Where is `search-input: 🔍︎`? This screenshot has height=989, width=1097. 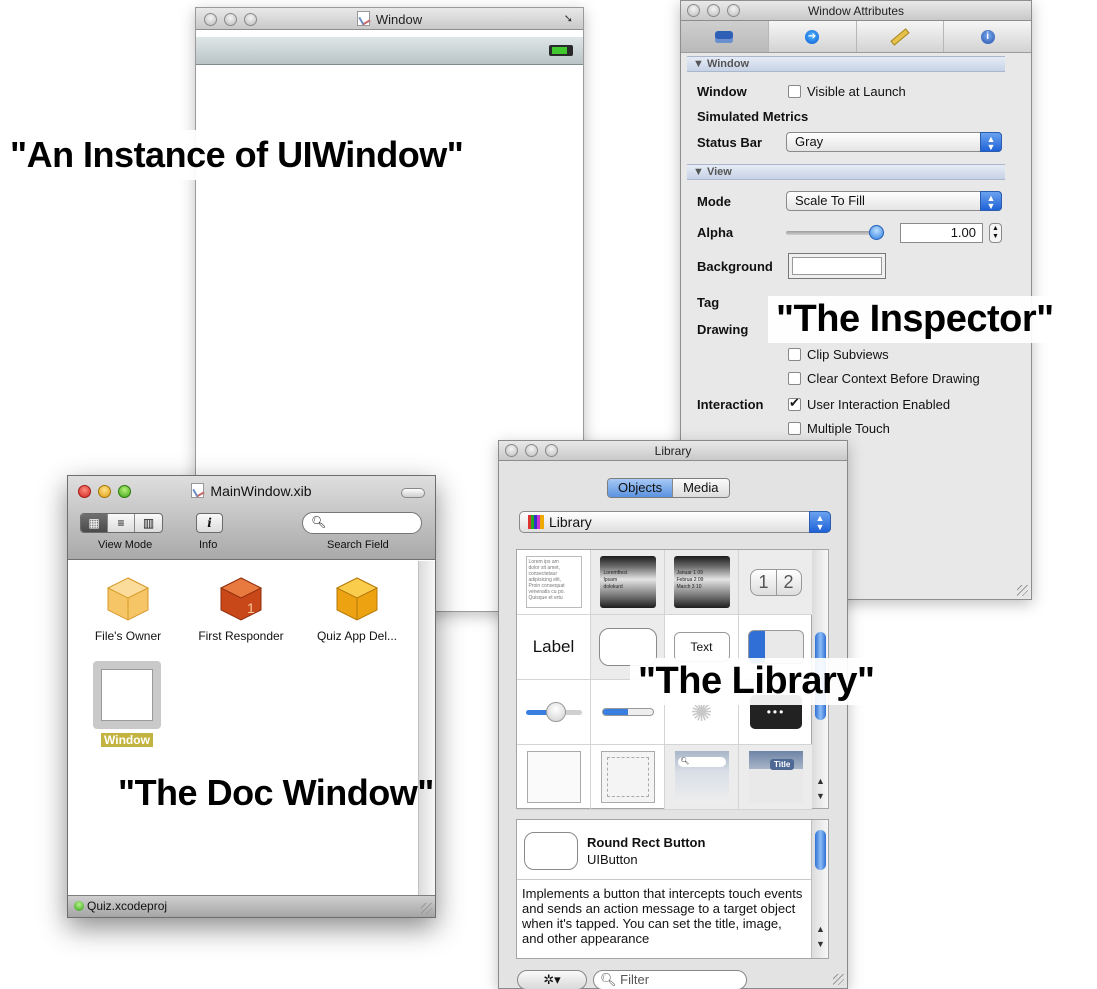
search-input: 🔍︎ is located at coordinates (362, 523).